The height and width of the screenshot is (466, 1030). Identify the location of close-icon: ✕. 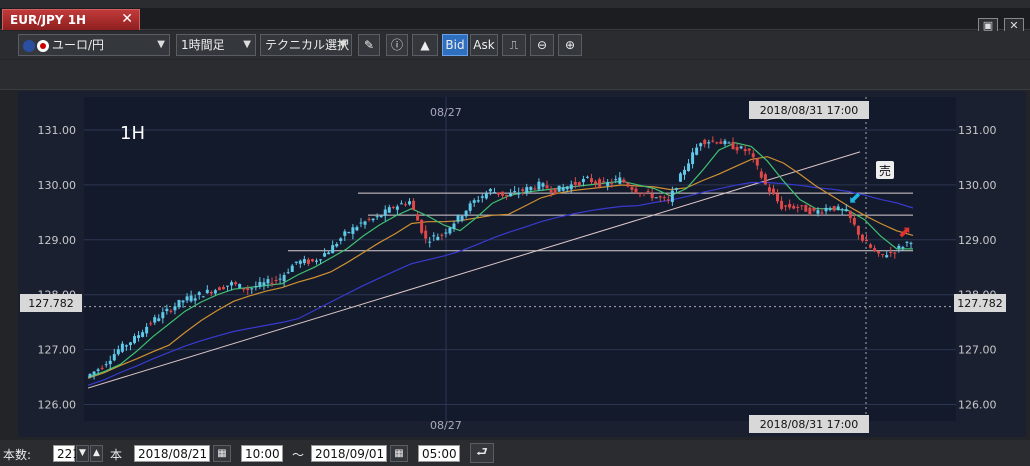
(127, 19).